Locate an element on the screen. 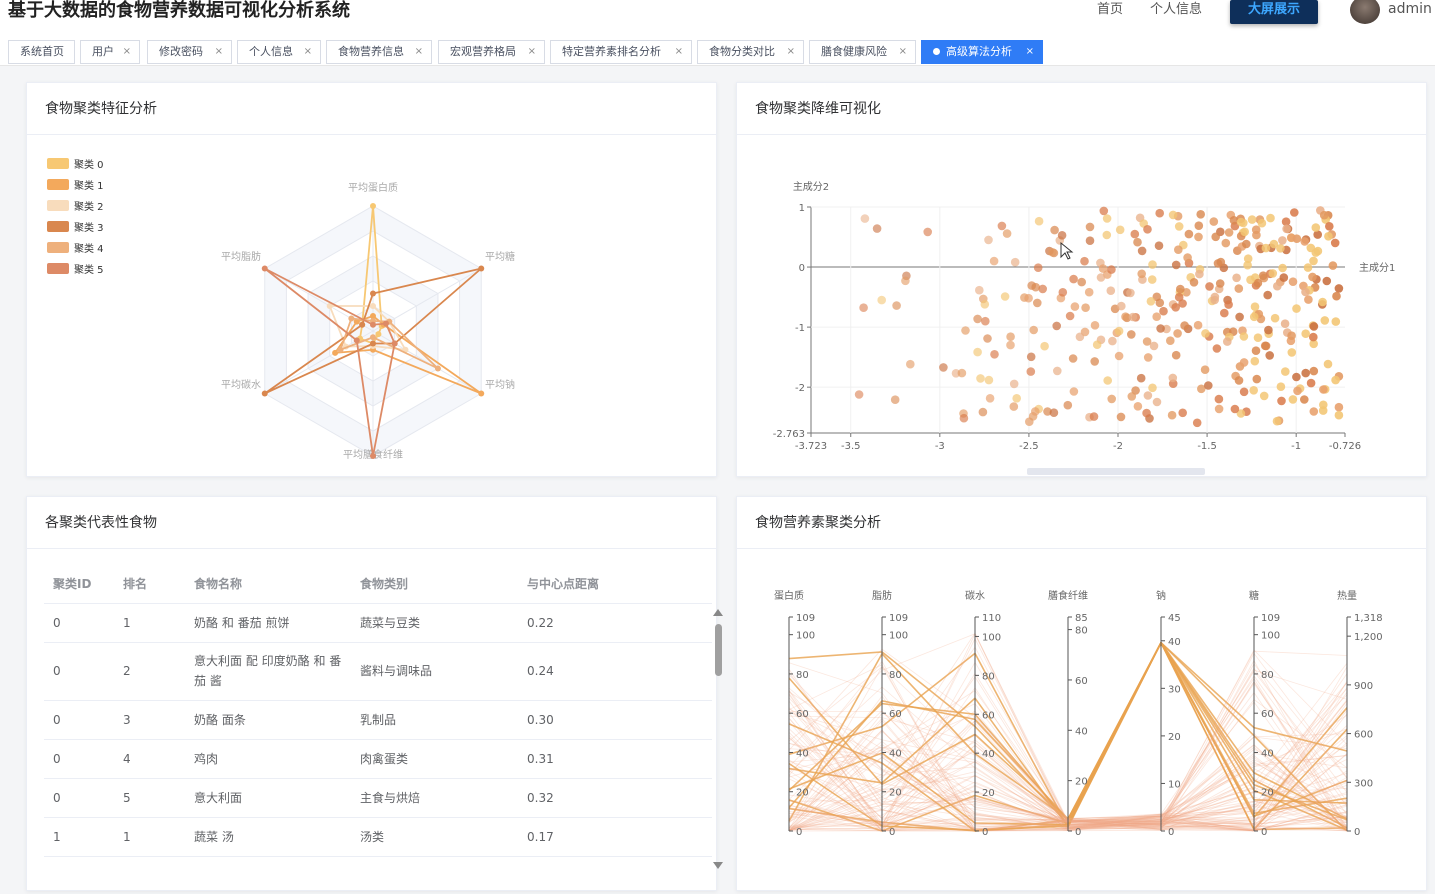  parallel-axis-name: 碳水 is located at coordinates (975, 595).